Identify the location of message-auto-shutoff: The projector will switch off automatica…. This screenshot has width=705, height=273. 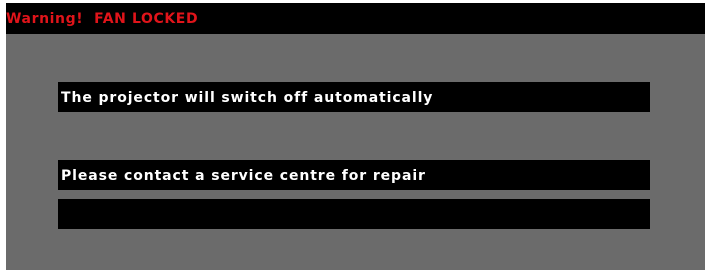
(247, 98).